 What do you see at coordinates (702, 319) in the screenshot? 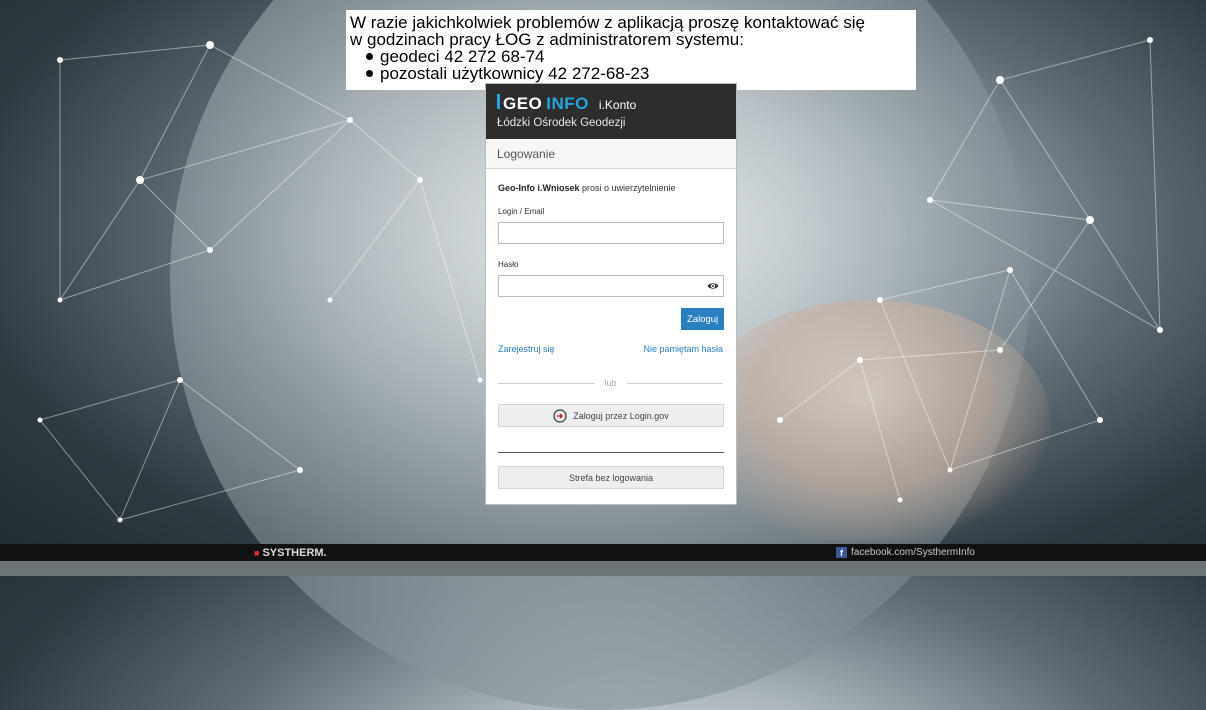
I see `login-button: Zaloguj` at bounding box center [702, 319].